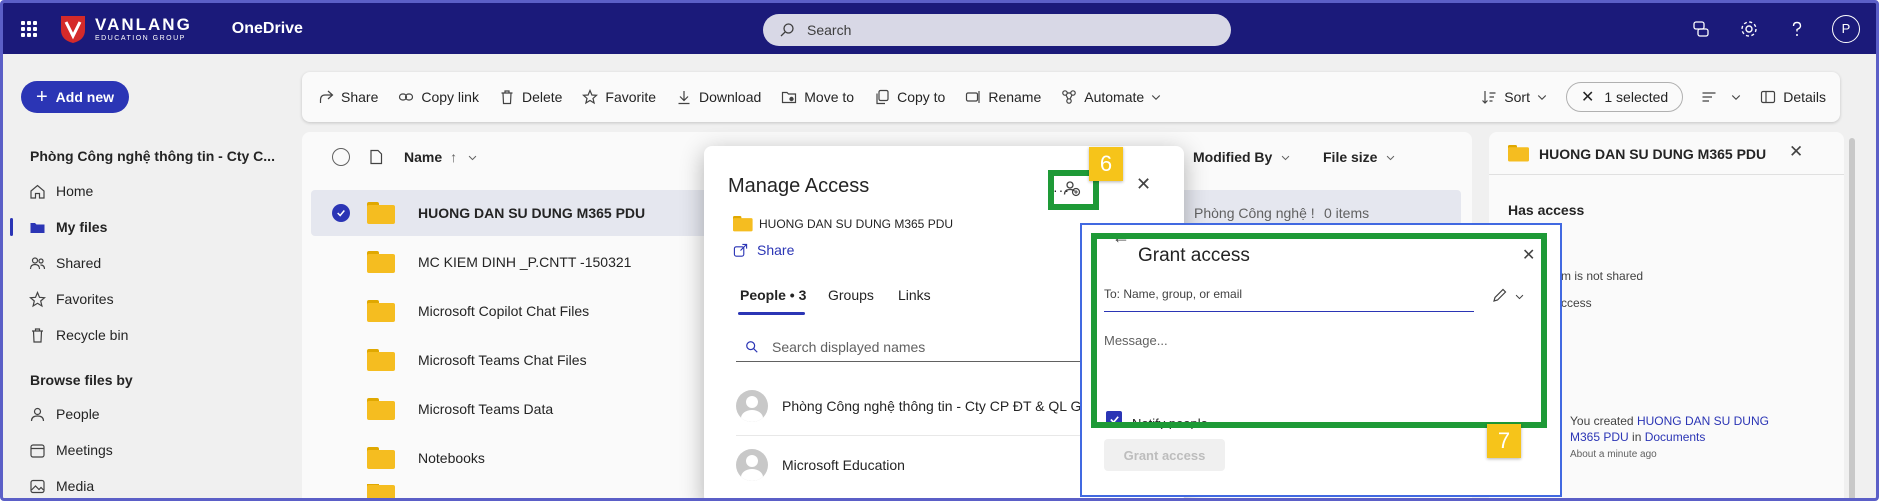 The width and height of the screenshot is (1879, 501). Describe the element at coordinates (441, 157) in the screenshot. I see `column-header-name: Name ↑` at that location.